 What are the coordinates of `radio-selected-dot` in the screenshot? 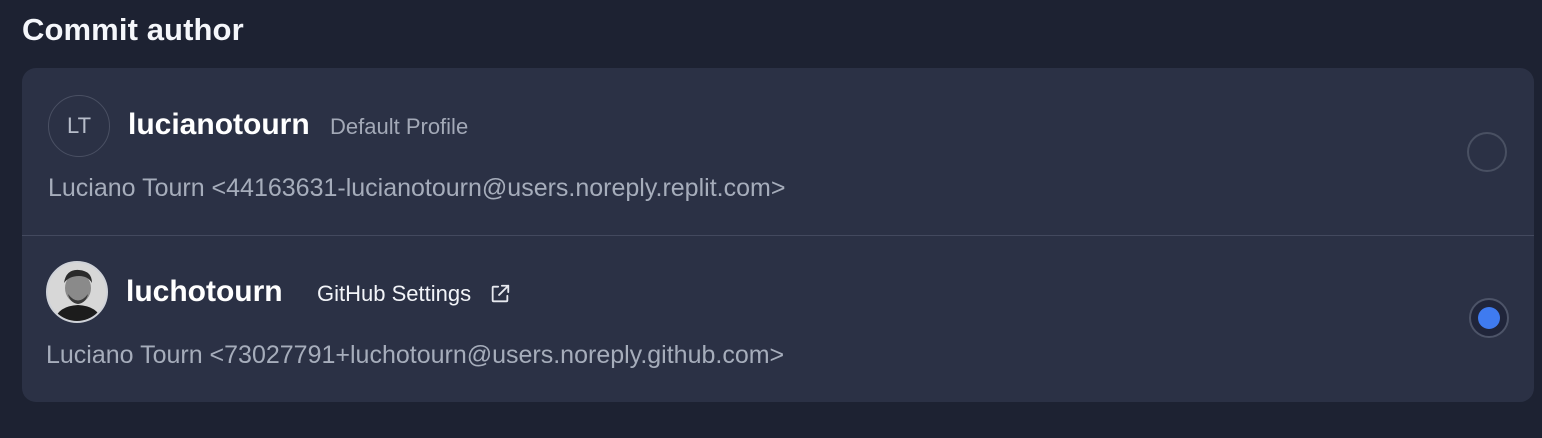 It's located at (1489, 318).